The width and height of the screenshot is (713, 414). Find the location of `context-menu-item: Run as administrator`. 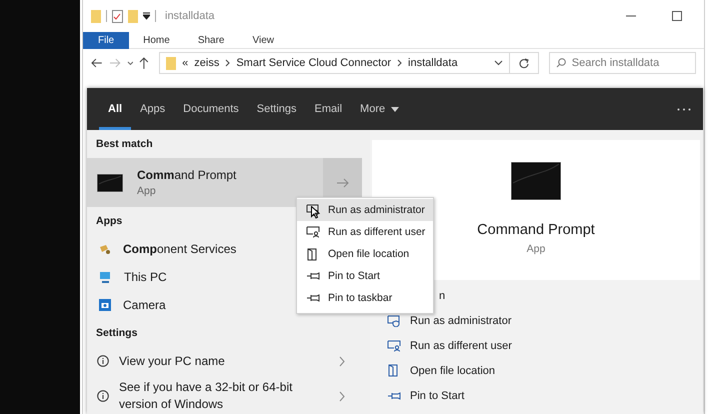

context-menu-item: Run as administrator is located at coordinates (365, 210).